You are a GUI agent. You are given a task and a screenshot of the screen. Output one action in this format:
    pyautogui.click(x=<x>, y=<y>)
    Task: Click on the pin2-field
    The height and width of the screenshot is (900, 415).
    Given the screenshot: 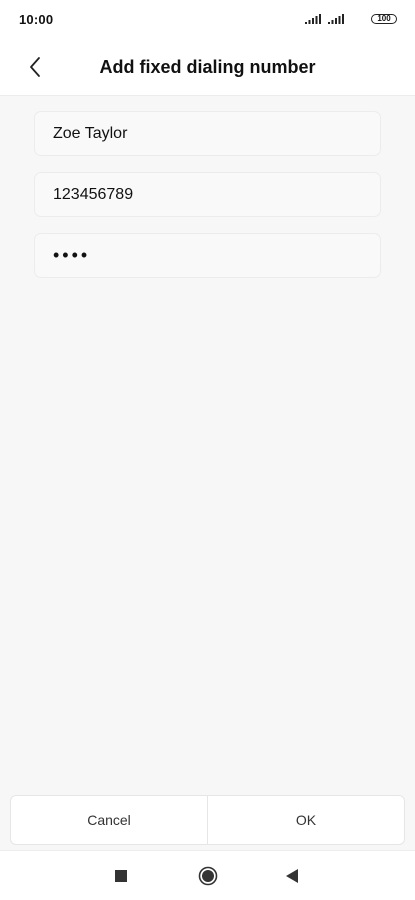 What is the action you would take?
    pyautogui.click(x=207, y=255)
    